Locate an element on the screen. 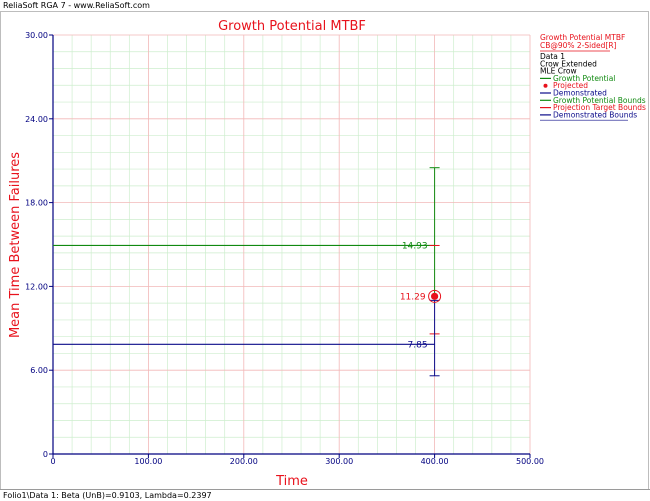 This screenshot has width=650, height=501. x-tick-label: 400.00 is located at coordinates (435, 461).